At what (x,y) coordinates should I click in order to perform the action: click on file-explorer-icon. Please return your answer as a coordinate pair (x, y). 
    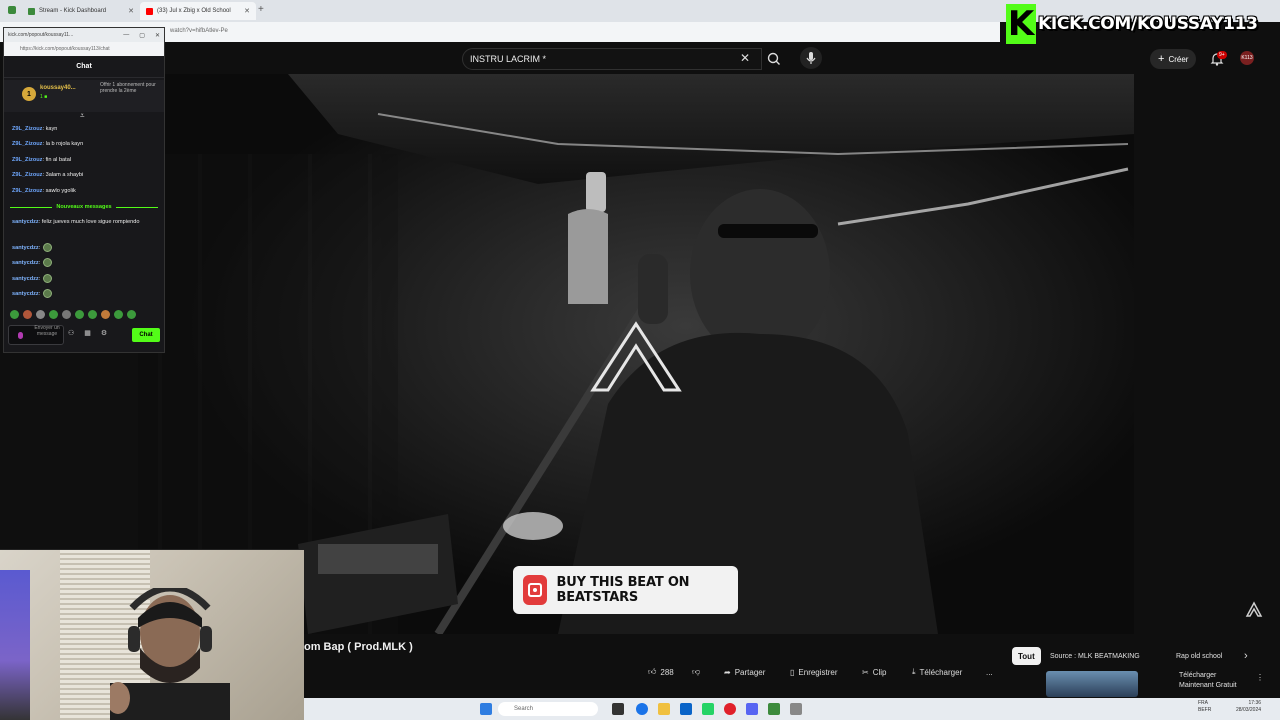
    Looking at the image, I should click on (664, 709).